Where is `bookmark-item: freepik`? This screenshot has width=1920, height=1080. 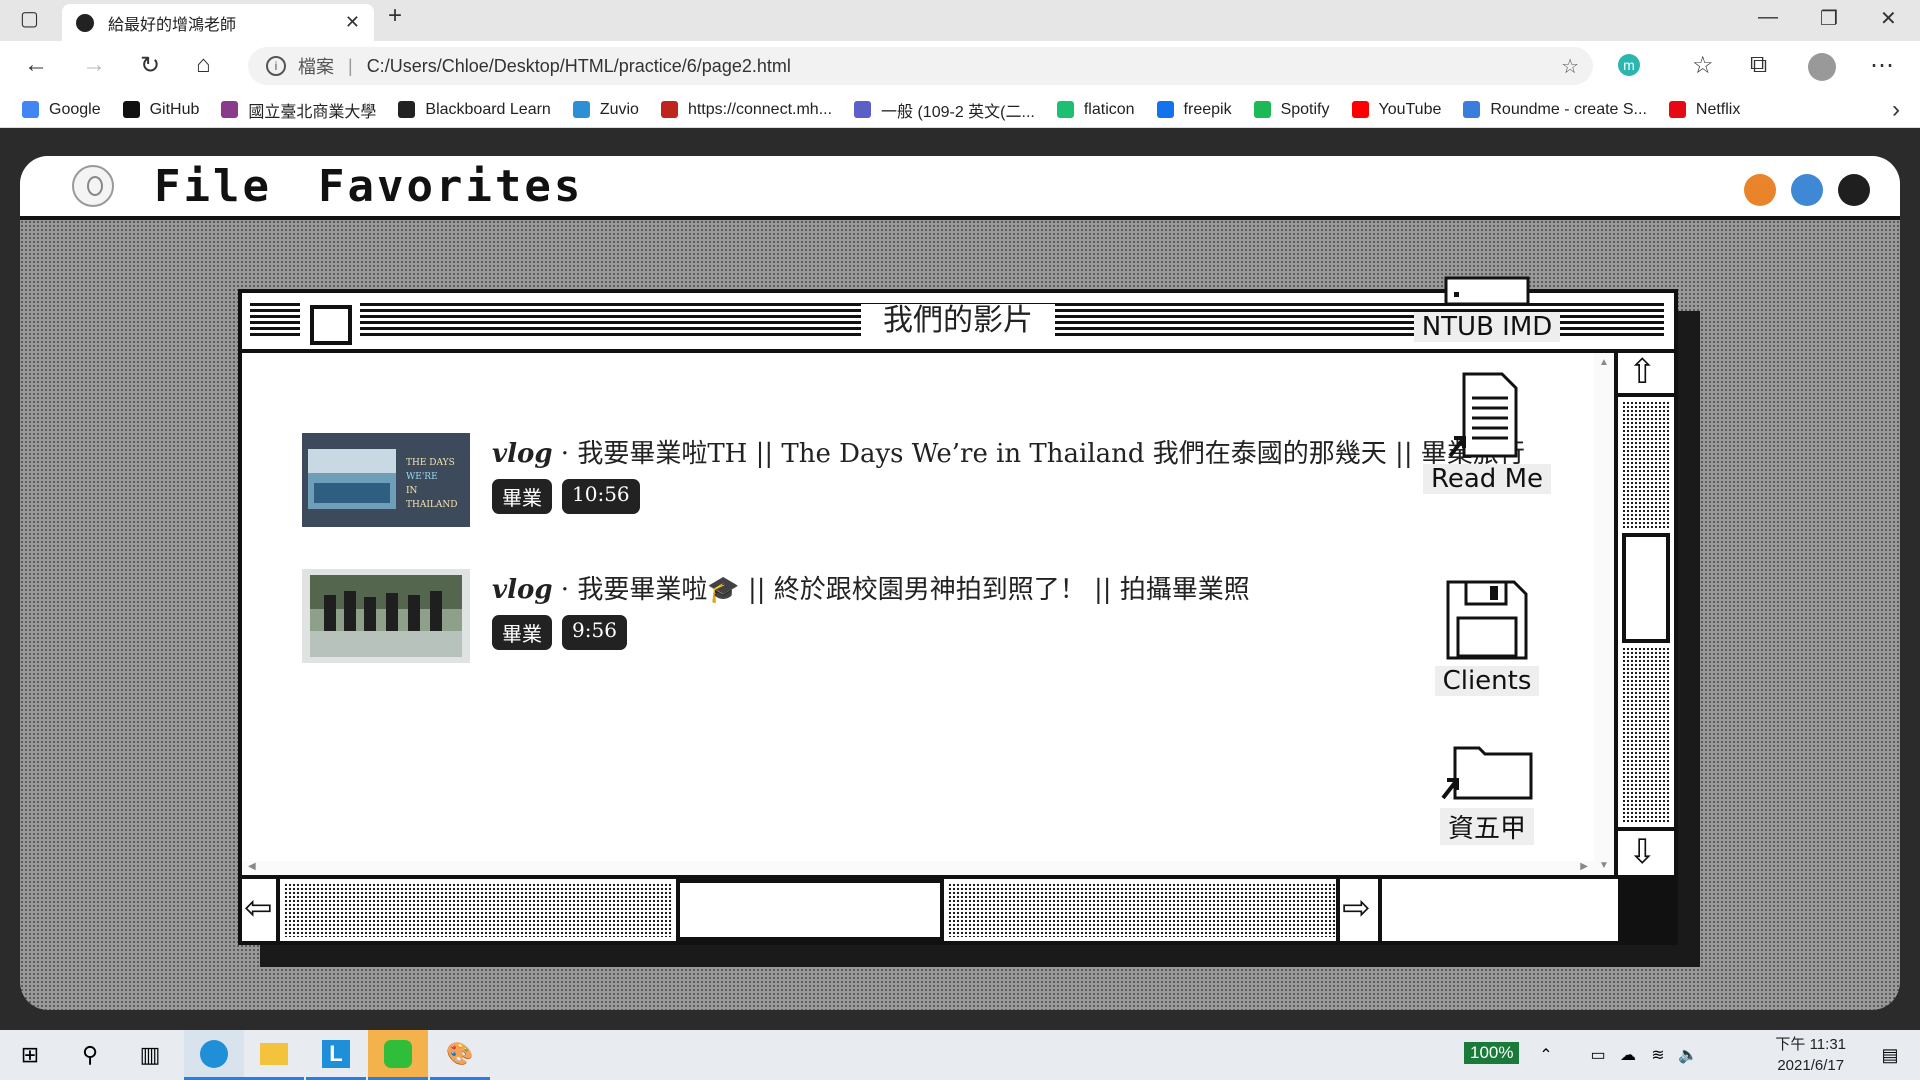 bookmark-item: freepik is located at coordinates (1194, 110).